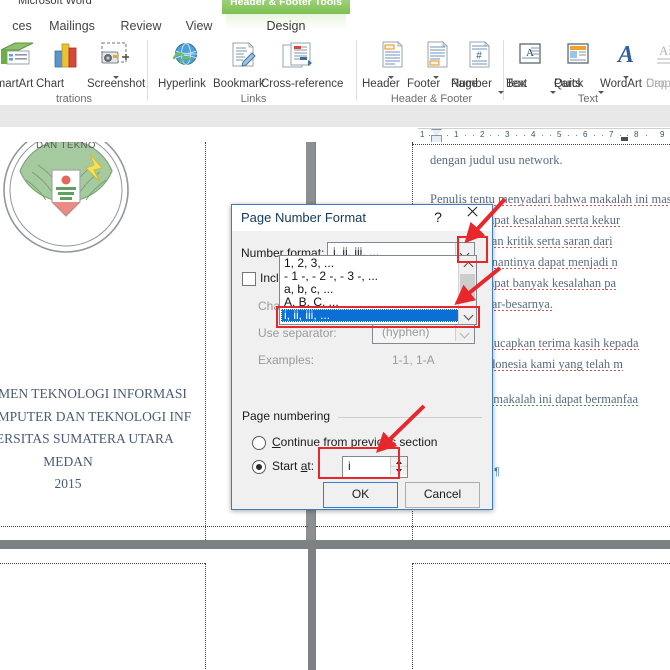 Image resolution: width=670 pixels, height=670 pixels. I want to click on chart-button: Chart, so click(65, 65).